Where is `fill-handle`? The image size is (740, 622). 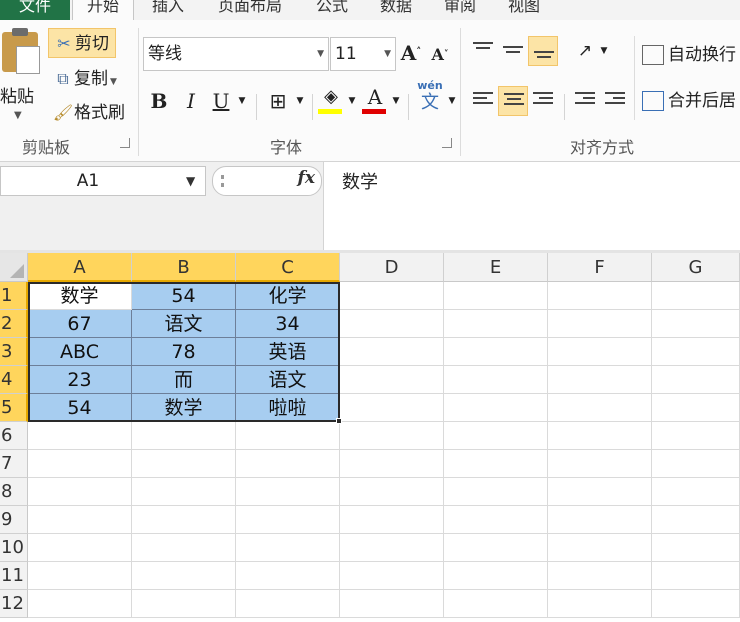 fill-handle is located at coordinates (339, 421).